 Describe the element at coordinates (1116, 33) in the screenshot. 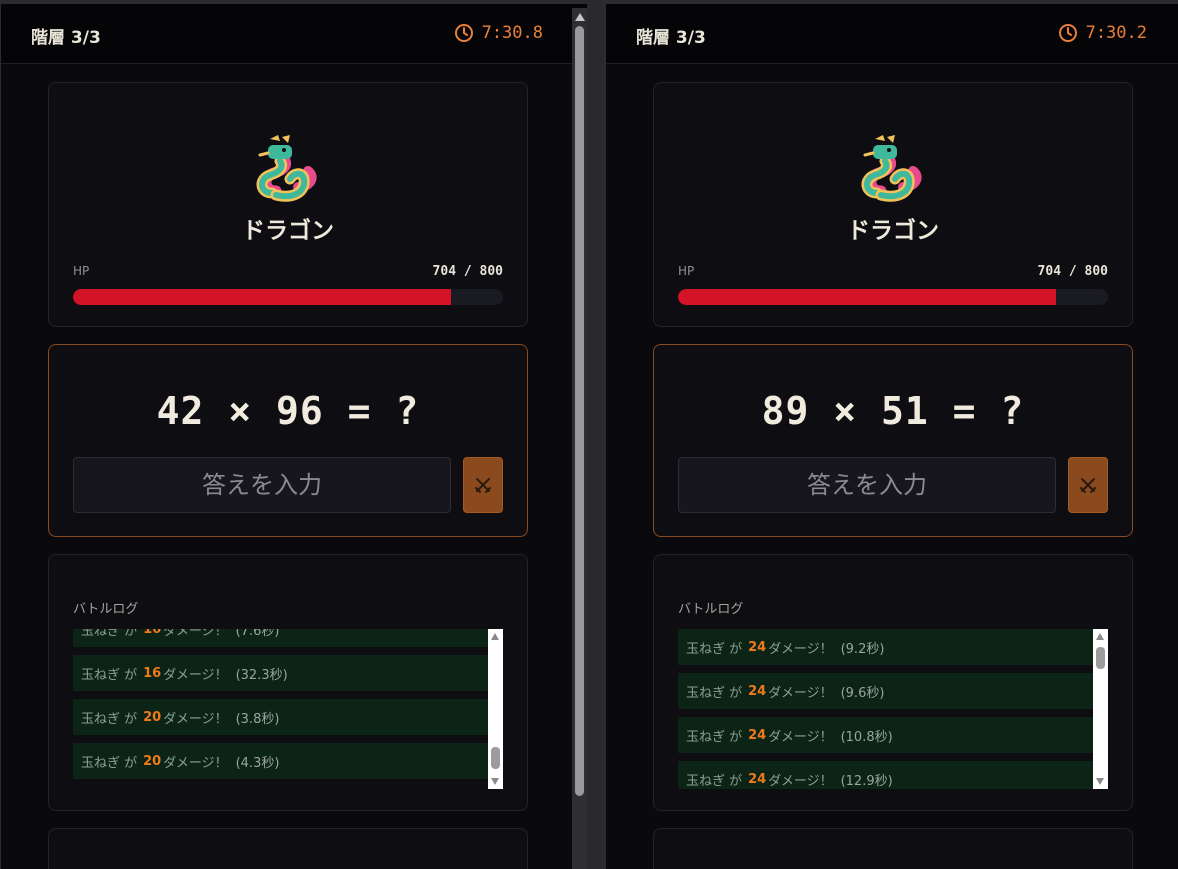

I see `timer-value: 7:30.2` at that location.